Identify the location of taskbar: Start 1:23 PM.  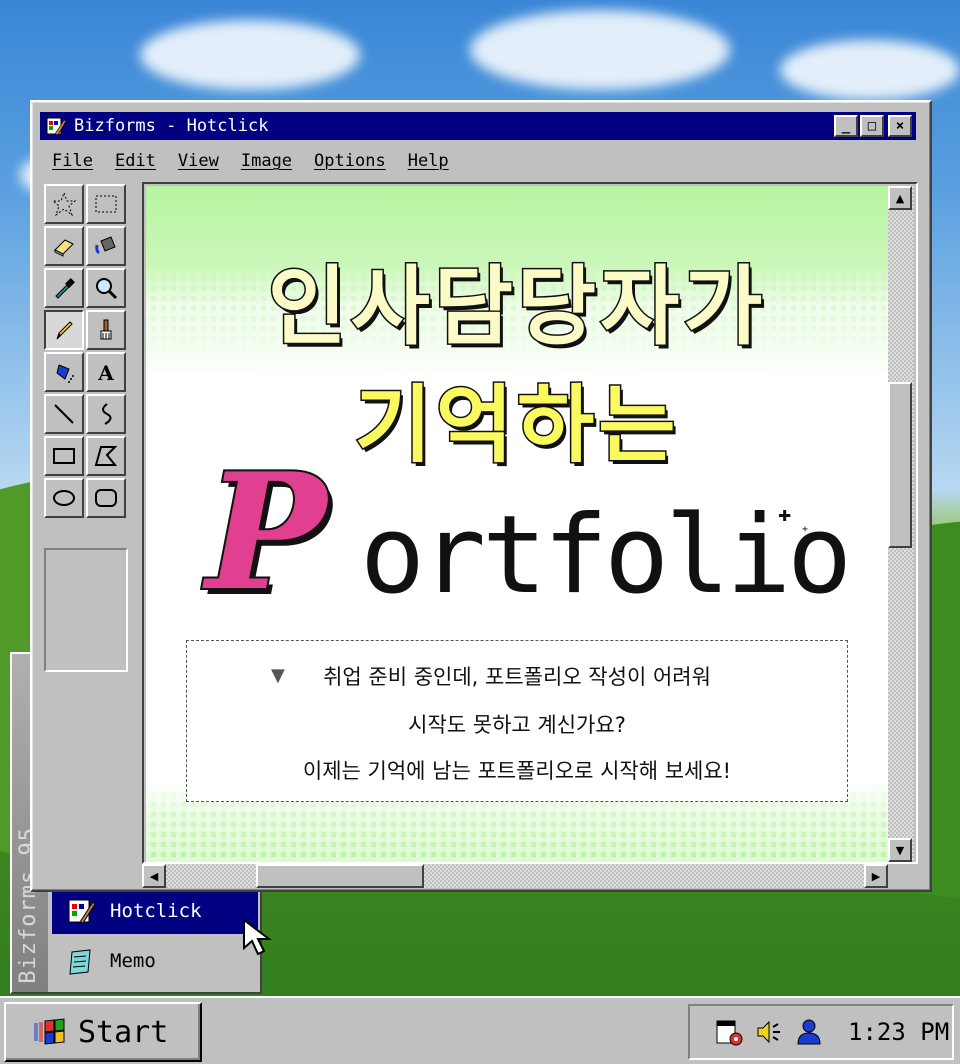
(480, 1030).